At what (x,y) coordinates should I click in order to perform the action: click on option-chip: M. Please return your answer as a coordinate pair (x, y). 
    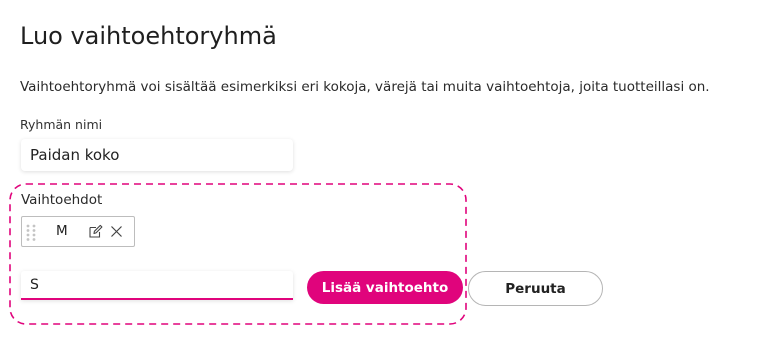
    Looking at the image, I should click on (78, 231).